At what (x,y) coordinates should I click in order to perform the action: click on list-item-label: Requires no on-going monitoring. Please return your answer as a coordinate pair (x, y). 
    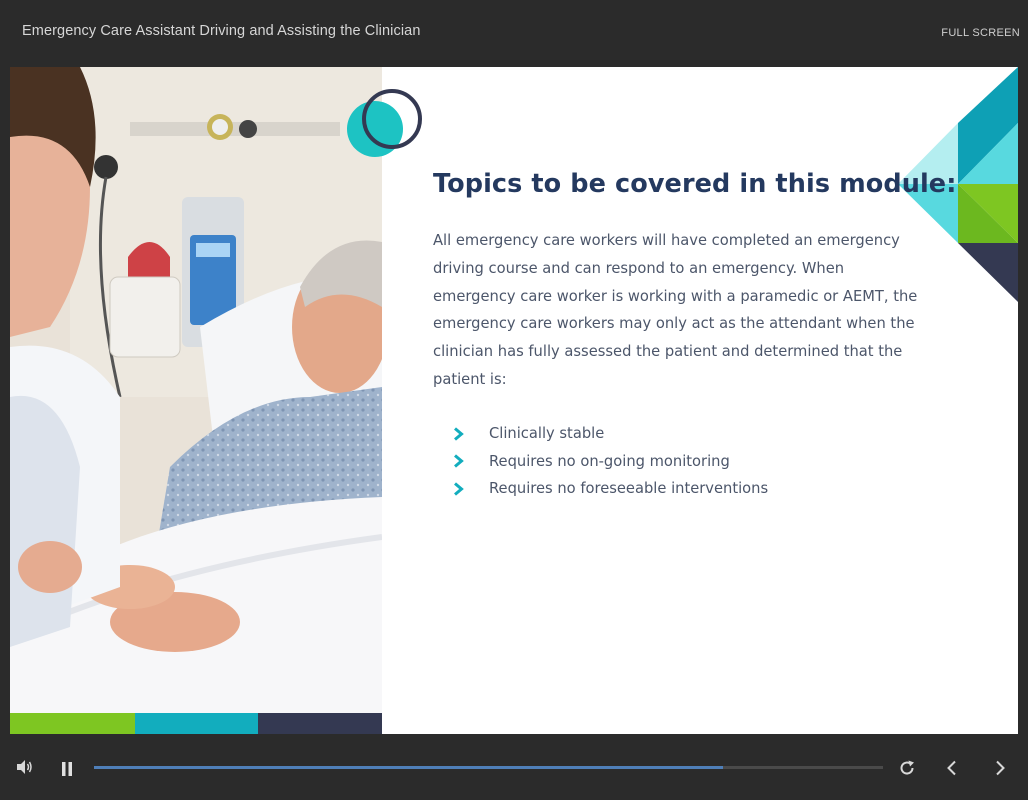
    Looking at the image, I should click on (609, 461).